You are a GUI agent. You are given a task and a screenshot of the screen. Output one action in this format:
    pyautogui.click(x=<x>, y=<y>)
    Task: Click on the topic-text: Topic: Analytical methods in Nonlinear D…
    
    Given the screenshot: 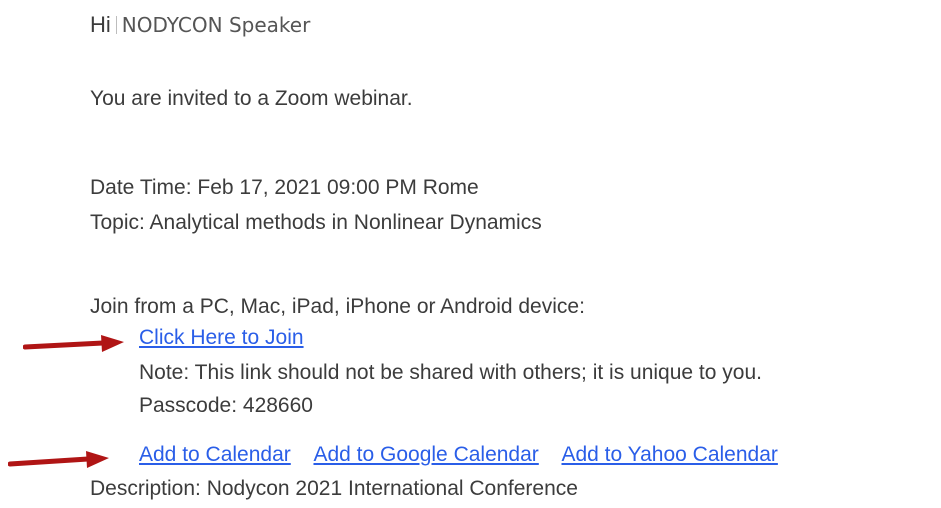 What is the action you would take?
    pyautogui.click(x=316, y=222)
    